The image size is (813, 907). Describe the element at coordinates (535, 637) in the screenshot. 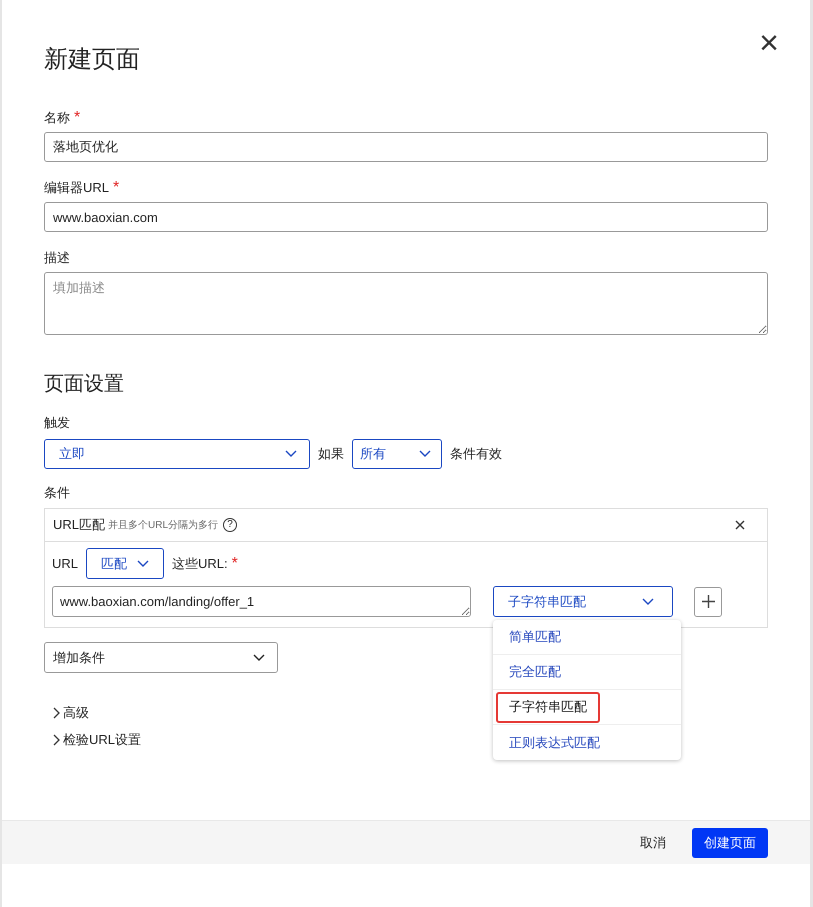

I see `dropdown-option: 简单匹配` at that location.